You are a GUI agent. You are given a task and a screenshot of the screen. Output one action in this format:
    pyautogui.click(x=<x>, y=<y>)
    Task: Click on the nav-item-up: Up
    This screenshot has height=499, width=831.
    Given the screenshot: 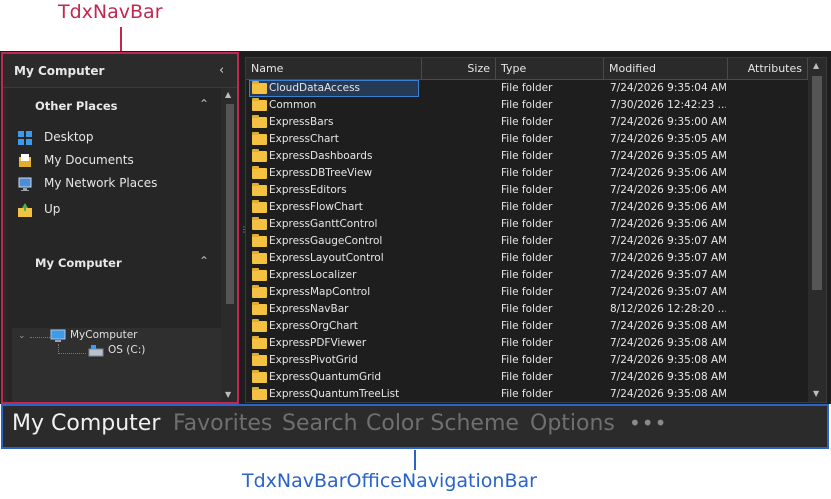 What is the action you would take?
    pyautogui.click(x=117, y=210)
    